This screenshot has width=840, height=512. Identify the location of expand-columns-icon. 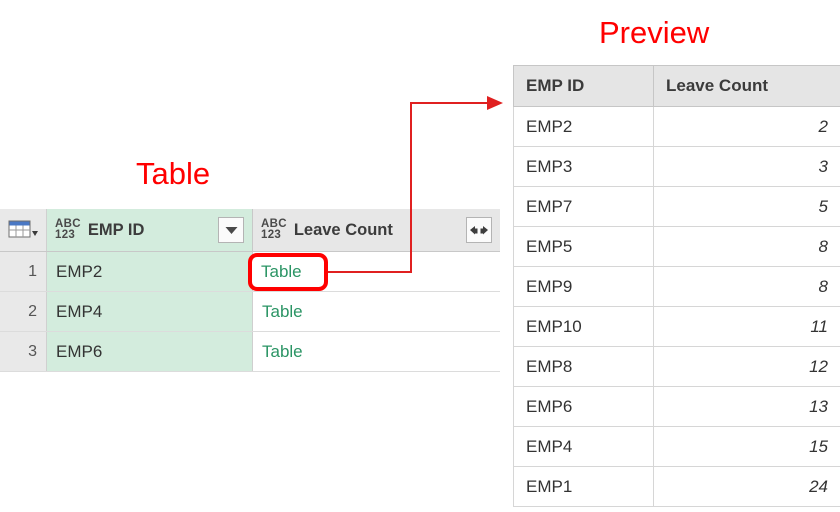
(479, 230).